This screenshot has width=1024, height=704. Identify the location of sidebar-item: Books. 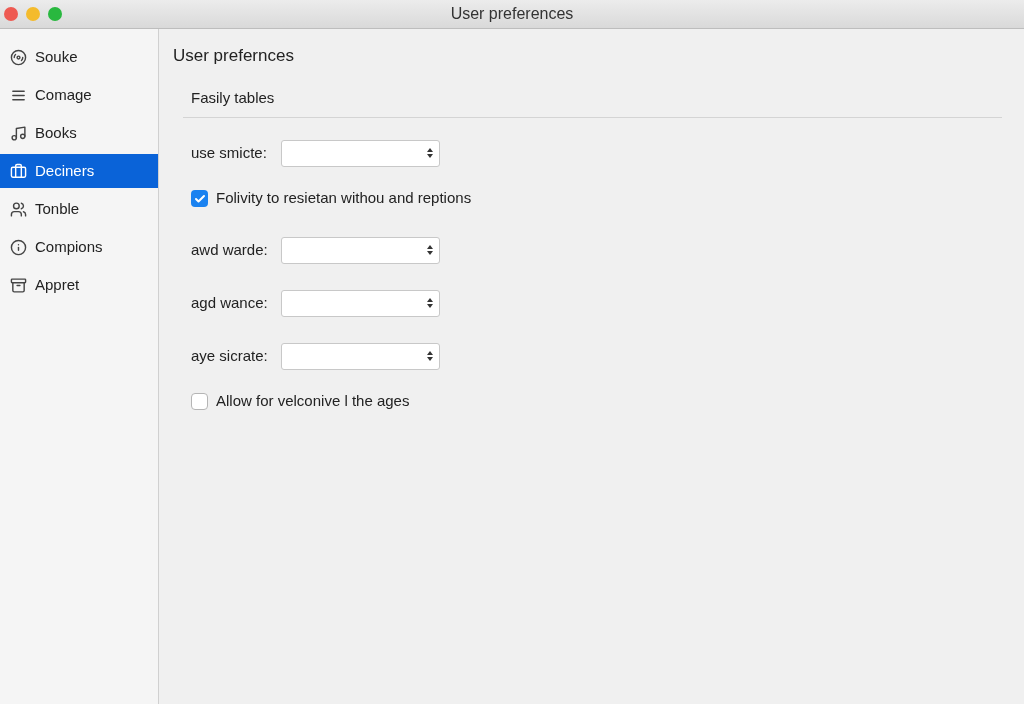
(79, 133).